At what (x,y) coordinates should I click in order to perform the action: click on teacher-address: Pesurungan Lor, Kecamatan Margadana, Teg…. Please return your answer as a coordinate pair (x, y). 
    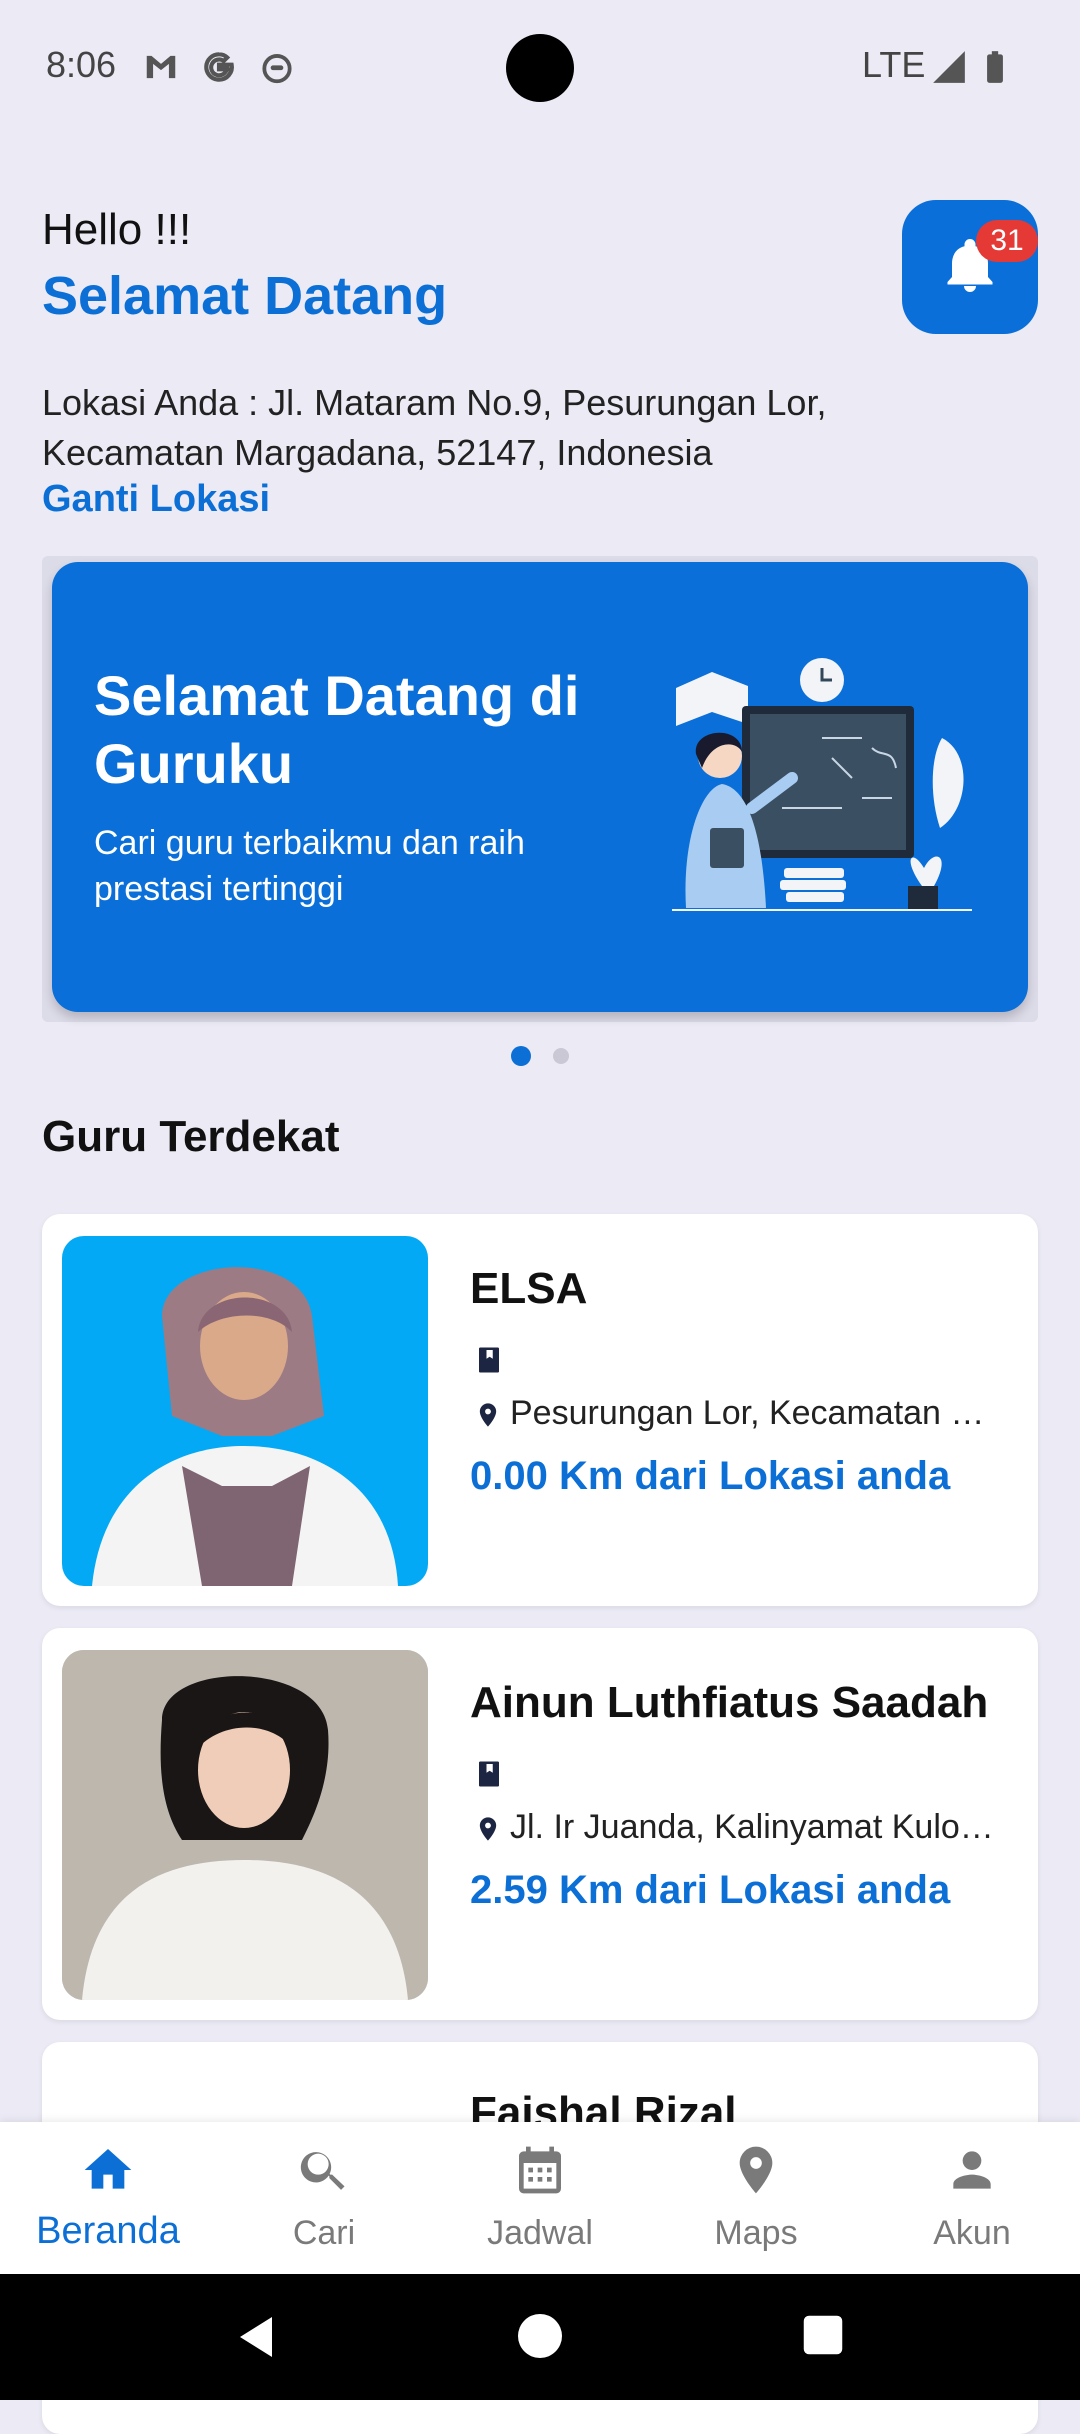
    Looking at the image, I should click on (760, 1413).